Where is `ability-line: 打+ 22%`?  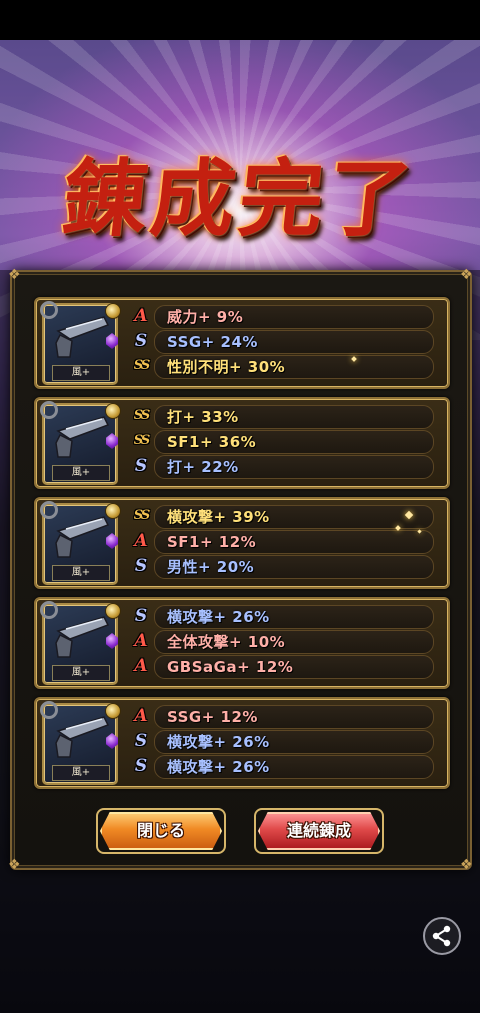 ability-line: 打+ 22% is located at coordinates (294, 467).